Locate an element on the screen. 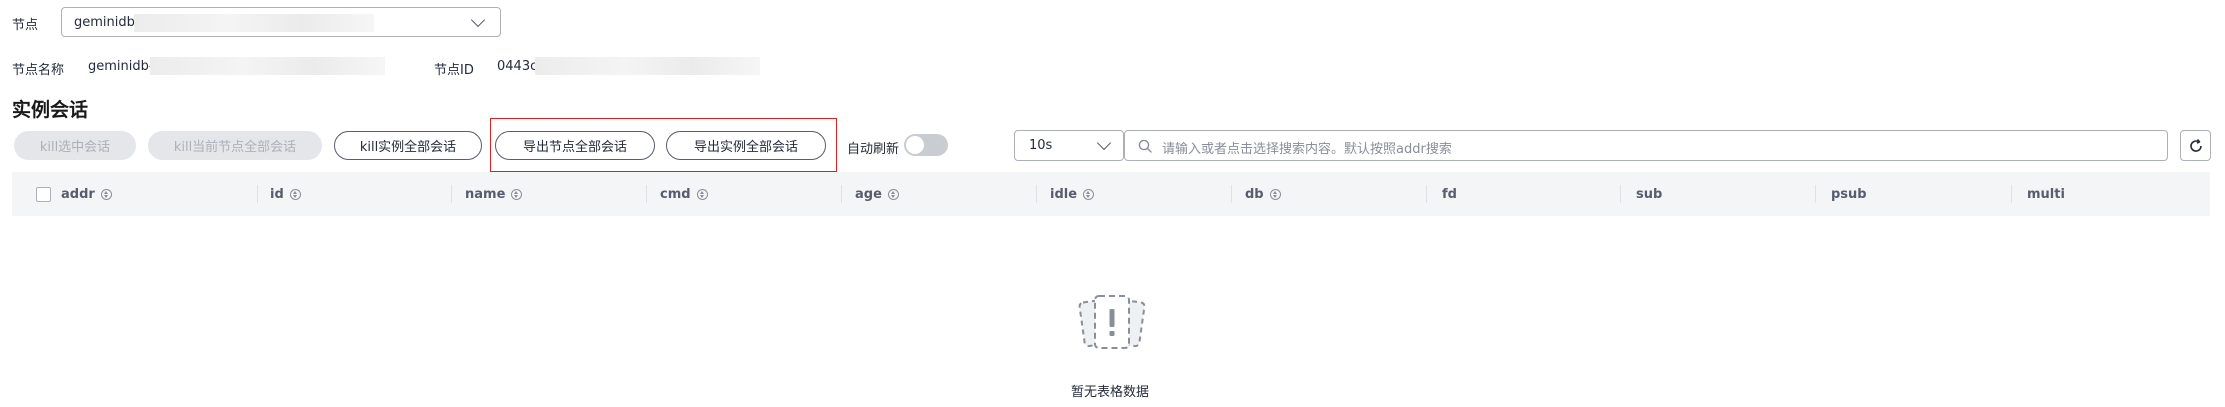 This screenshot has width=2225, height=407. column-label: fd is located at coordinates (1449, 194).